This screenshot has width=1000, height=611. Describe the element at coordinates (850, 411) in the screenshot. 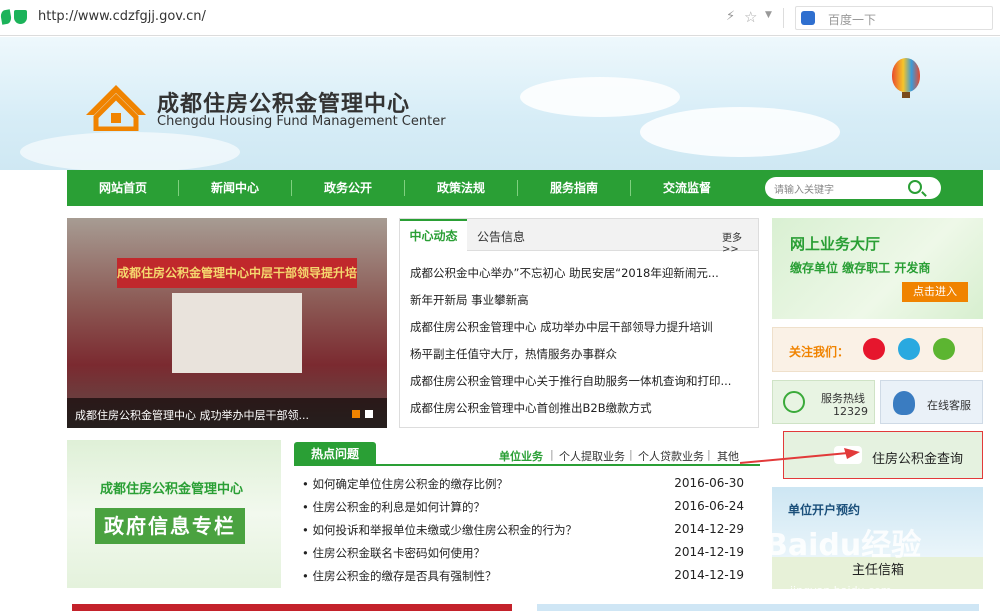

I see `hotline-number: 12329` at that location.